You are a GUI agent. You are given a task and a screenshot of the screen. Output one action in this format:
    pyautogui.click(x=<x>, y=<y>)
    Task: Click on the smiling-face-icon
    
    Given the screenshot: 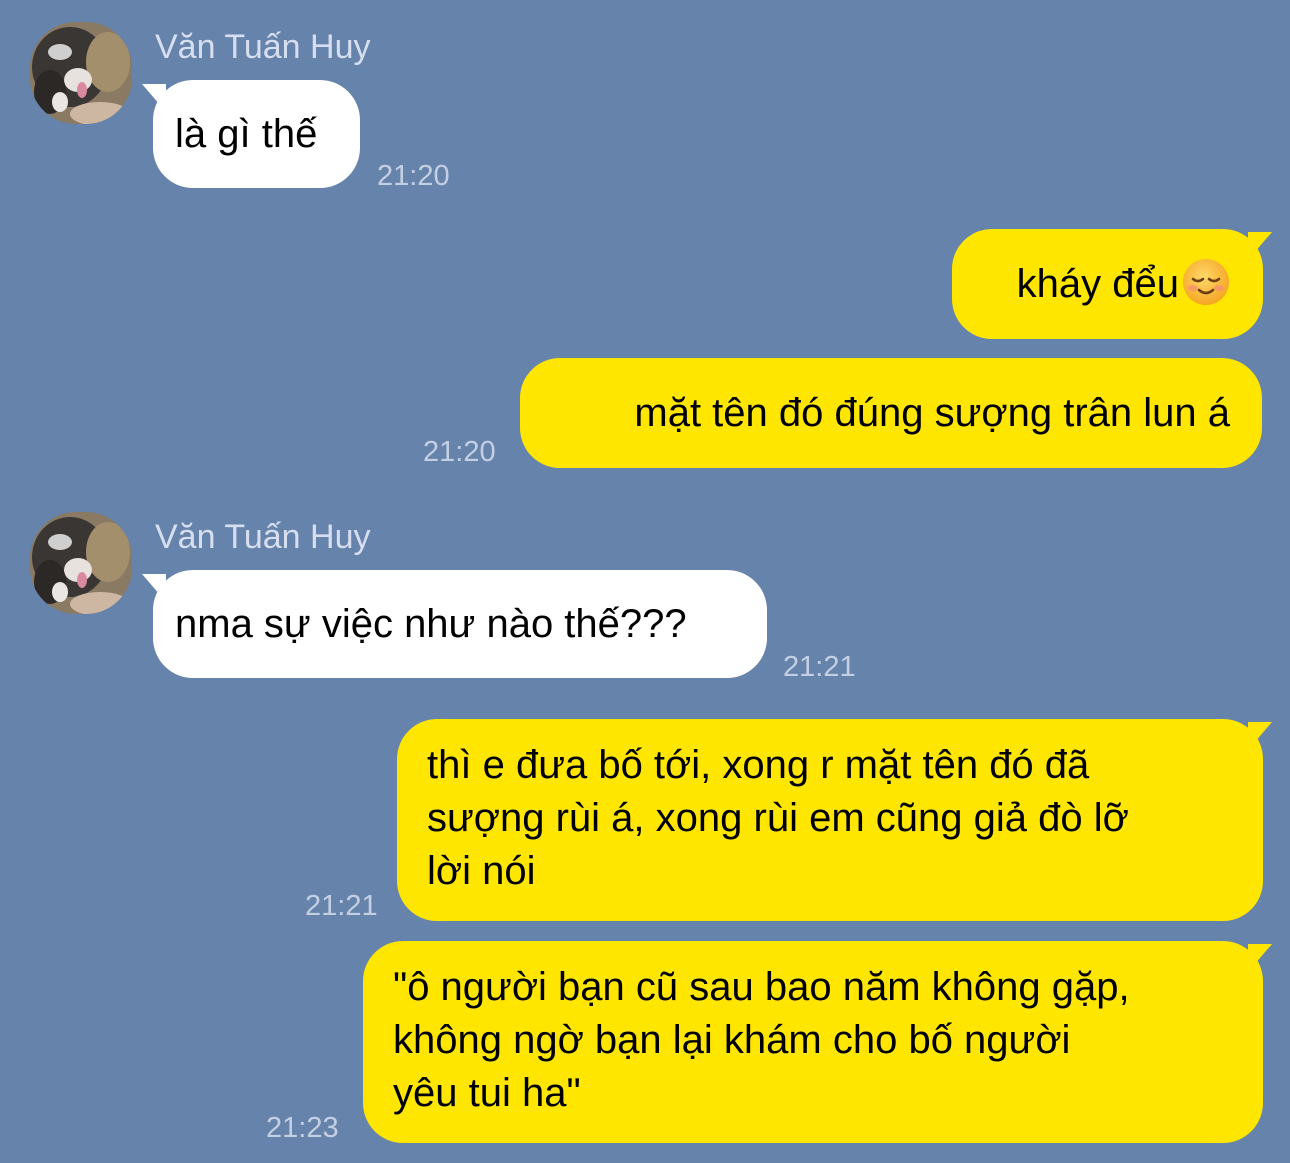 What is the action you would take?
    pyautogui.click(x=1206, y=282)
    